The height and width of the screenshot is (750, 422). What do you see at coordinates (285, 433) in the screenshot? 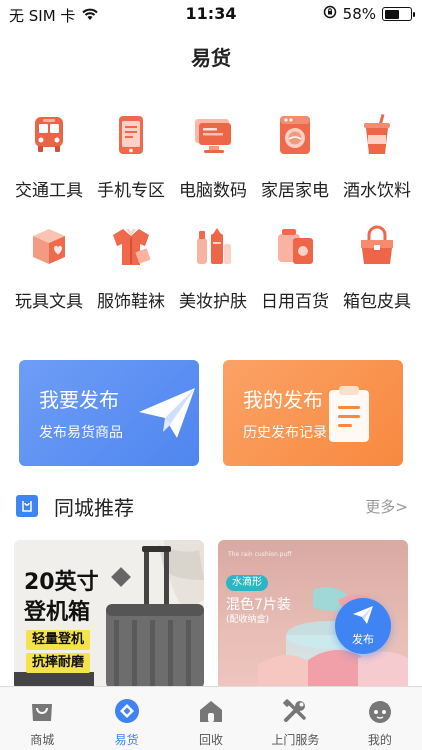
I see `publish-mine-subtitle: 历史发布记录` at bounding box center [285, 433].